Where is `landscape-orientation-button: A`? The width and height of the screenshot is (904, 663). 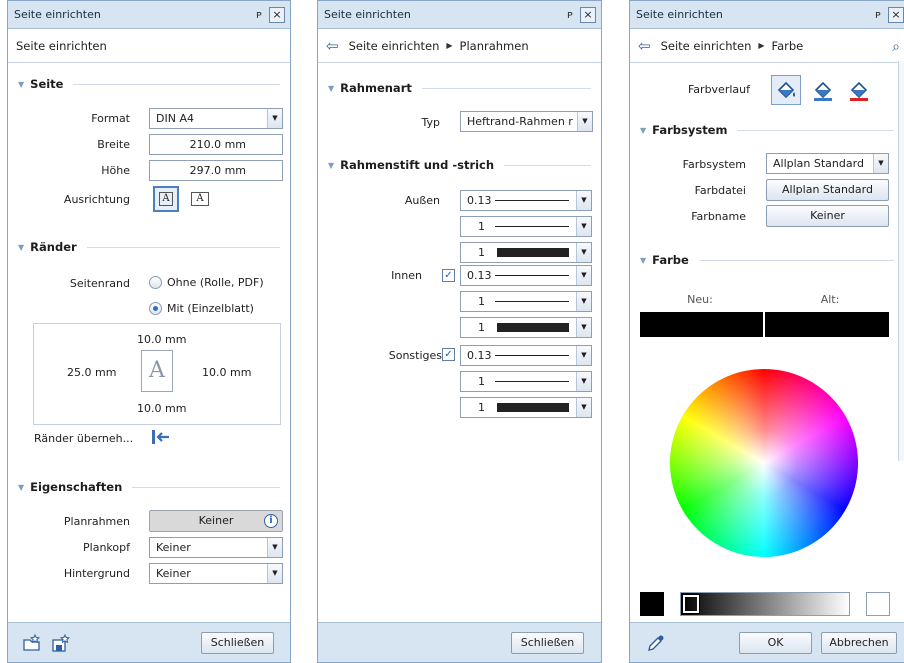
landscape-orientation-button: A is located at coordinates (200, 199).